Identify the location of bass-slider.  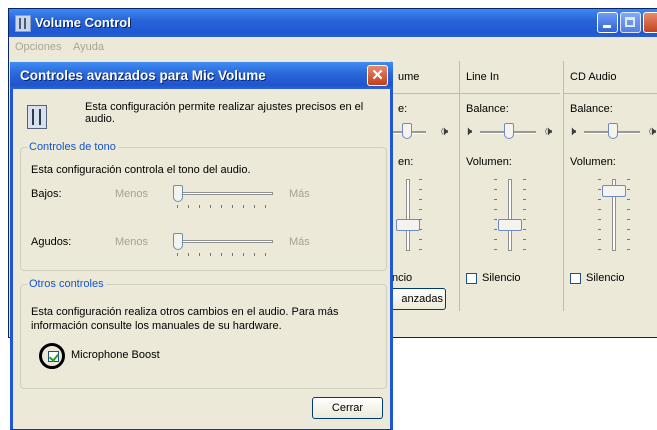
(223, 196).